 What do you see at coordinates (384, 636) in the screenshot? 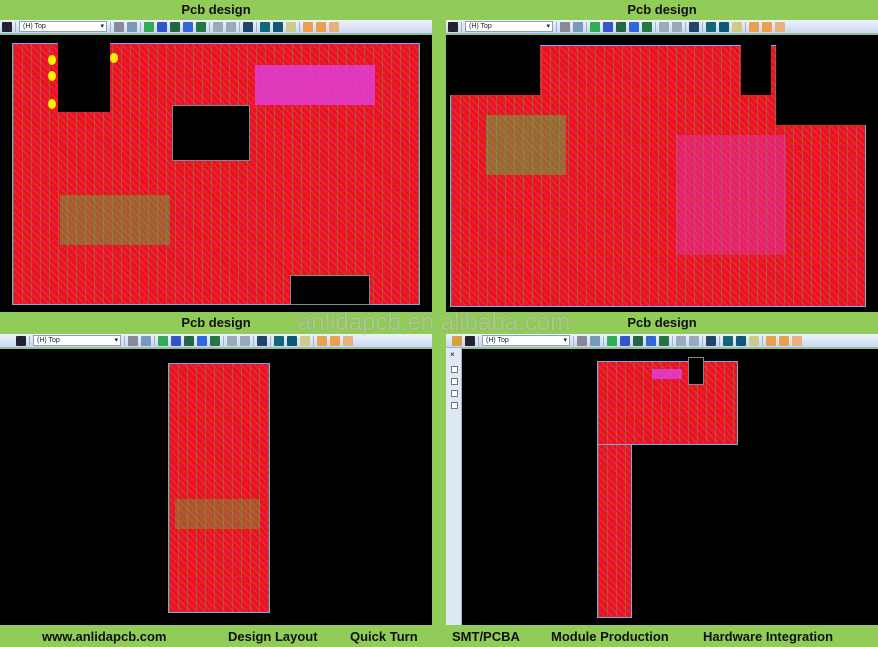
I see `service-label: Quick Turn` at bounding box center [384, 636].